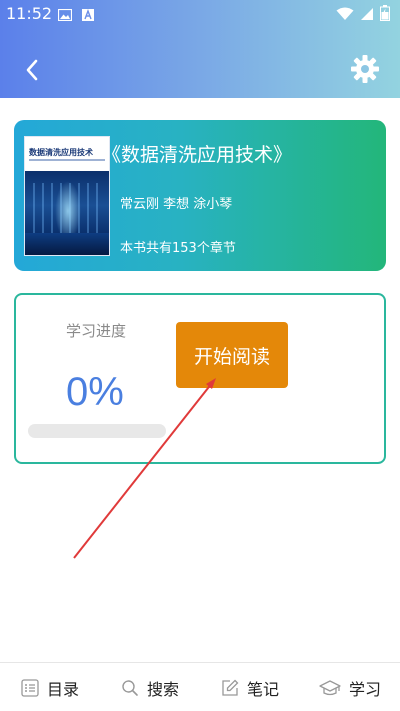 The image size is (400, 711). Describe the element at coordinates (200, 14) in the screenshot. I see `status-bar: 11:52` at that location.